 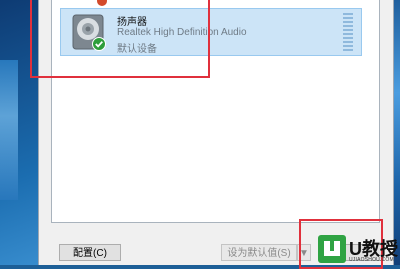 I want to click on annotation-highlight-device, so click(x=120, y=39).